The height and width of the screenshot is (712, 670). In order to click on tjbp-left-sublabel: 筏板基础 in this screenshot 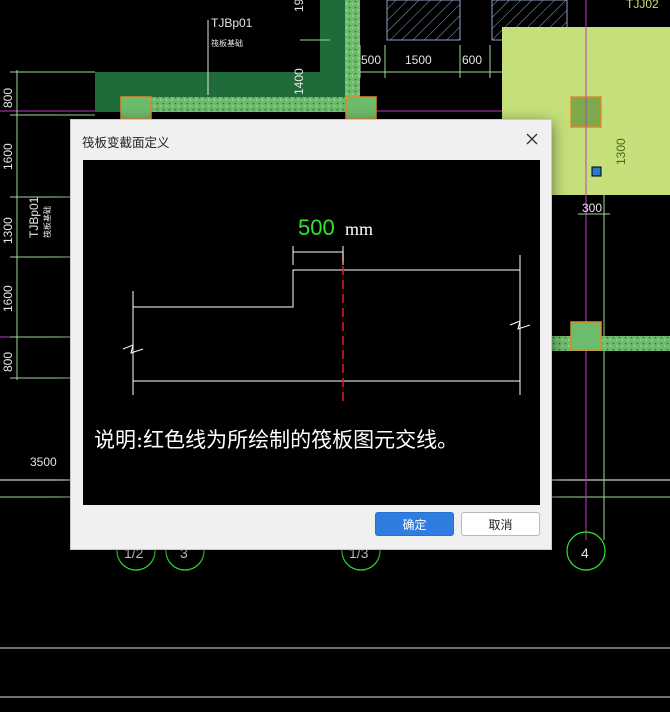, I will do `click(47, 222)`.